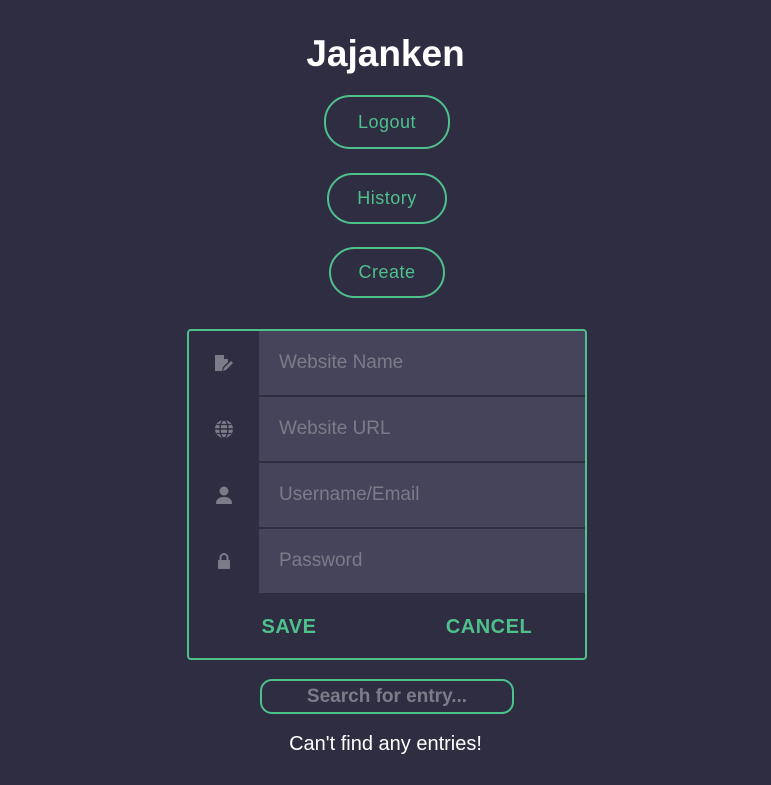 The image size is (771, 785). I want to click on password-input, so click(422, 561).